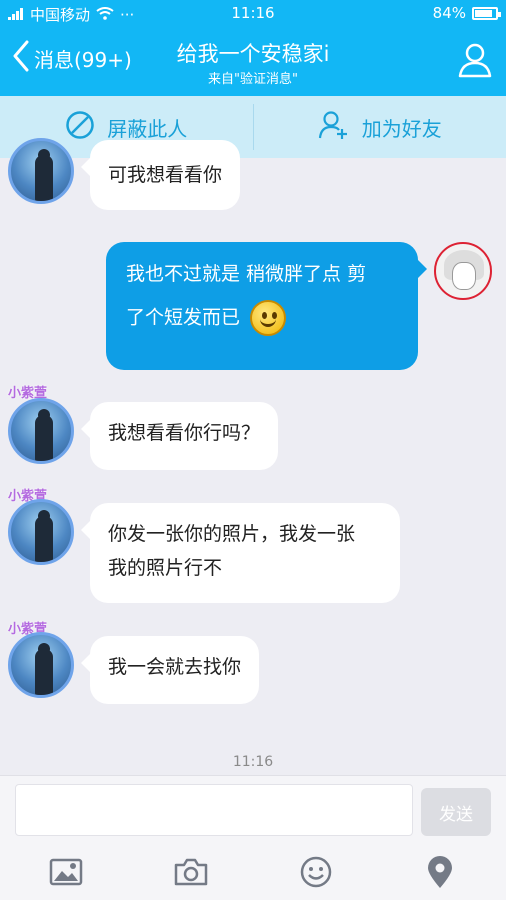 The width and height of the screenshot is (506, 900). What do you see at coordinates (456, 812) in the screenshot?
I see `send-button: 发送` at bounding box center [456, 812].